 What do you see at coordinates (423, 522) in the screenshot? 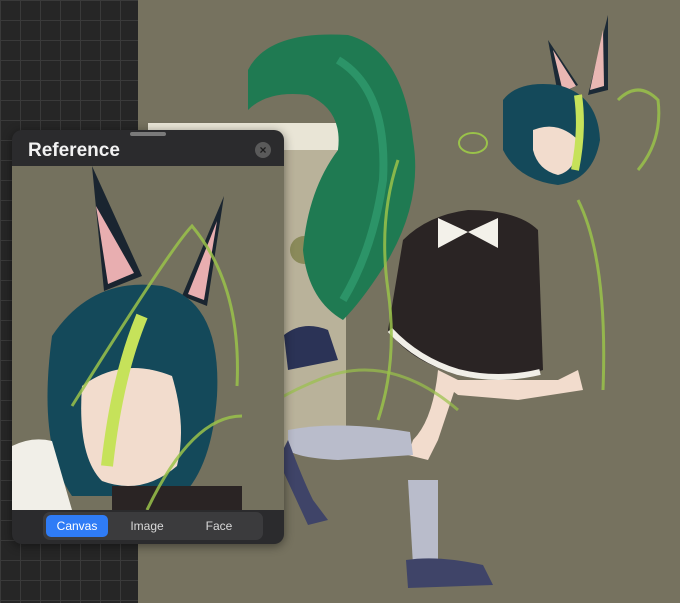
I see `sock-right` at bounding box center [423, 522].